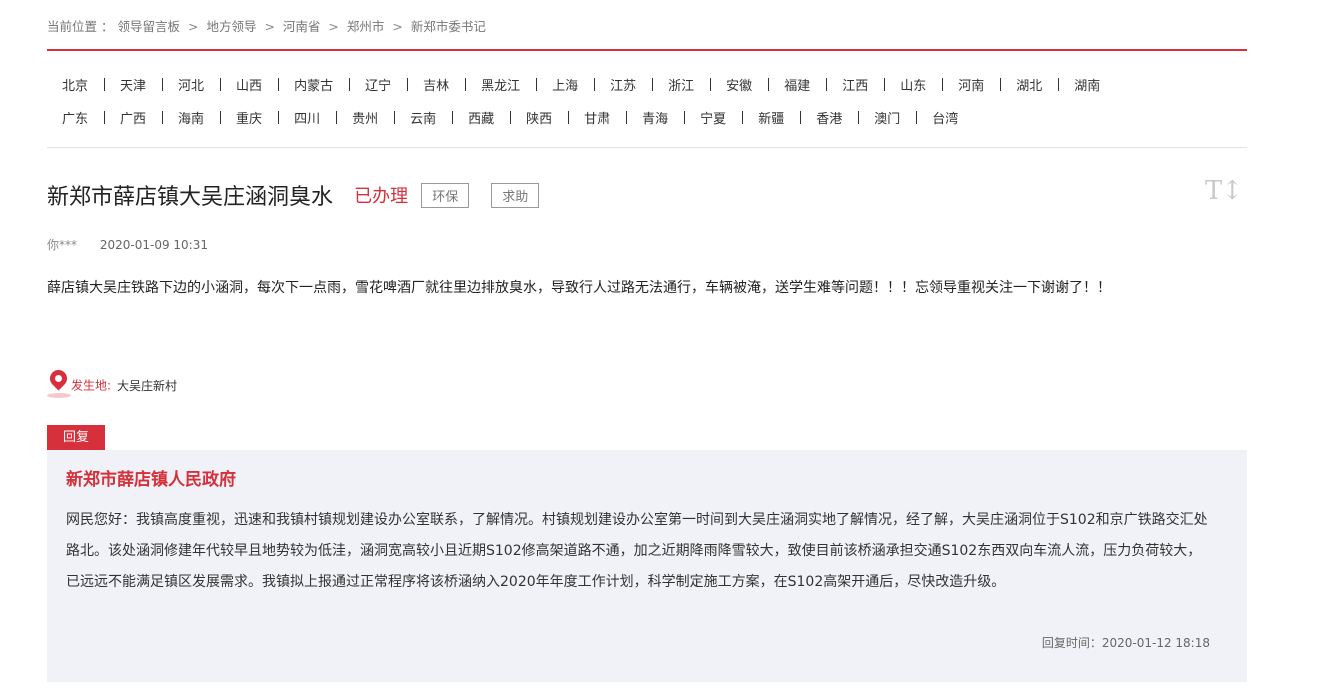  I want to click on region-link: 陕西, so click(540, 117).